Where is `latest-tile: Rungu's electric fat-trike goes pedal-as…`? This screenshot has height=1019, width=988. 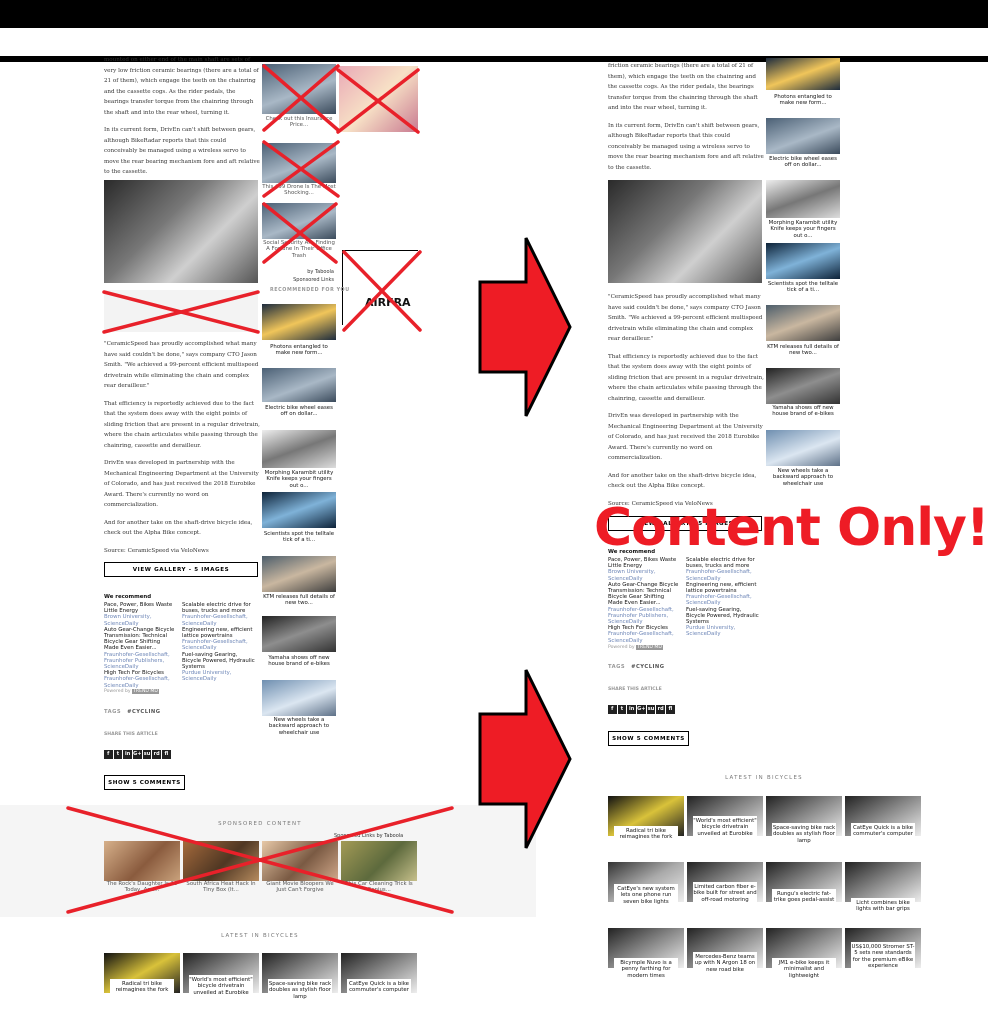 latest-tile: Rungu's electric fat-trike goes pedal-as… is located at coordinates (804, 891).